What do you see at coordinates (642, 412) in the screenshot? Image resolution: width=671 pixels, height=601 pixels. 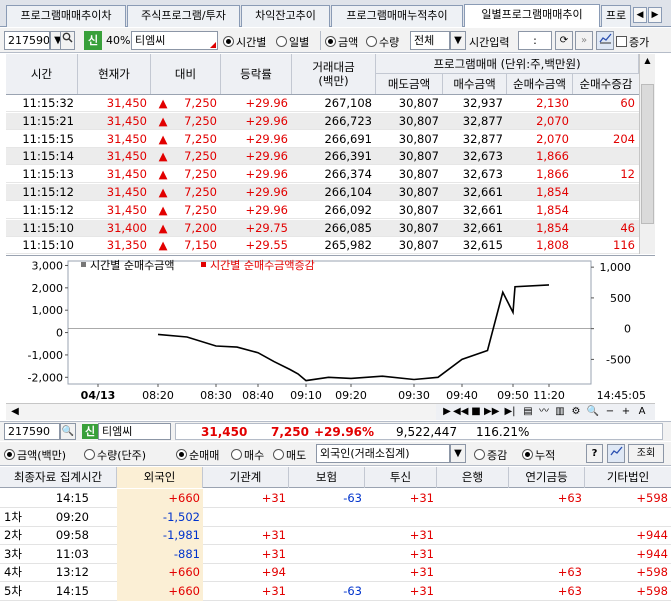 I see `font-size-icon: A` at bounding box center [642, 412].